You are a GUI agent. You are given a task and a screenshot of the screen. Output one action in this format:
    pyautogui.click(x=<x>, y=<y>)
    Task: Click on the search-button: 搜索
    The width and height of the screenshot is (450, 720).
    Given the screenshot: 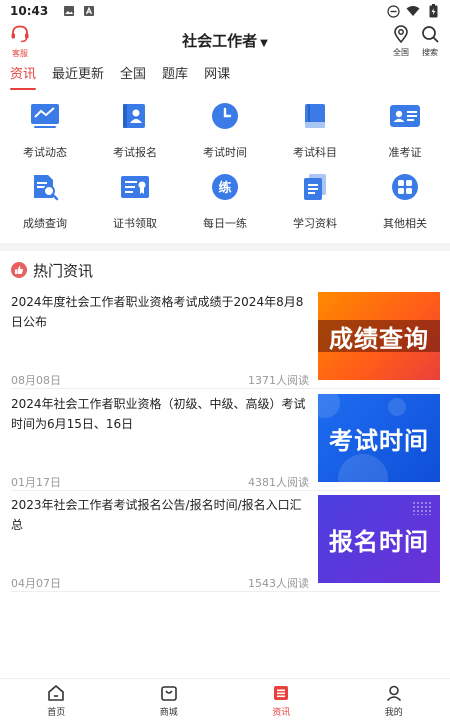 What is the action you would take?
    pyautogui.click(x=430, y=41)
    